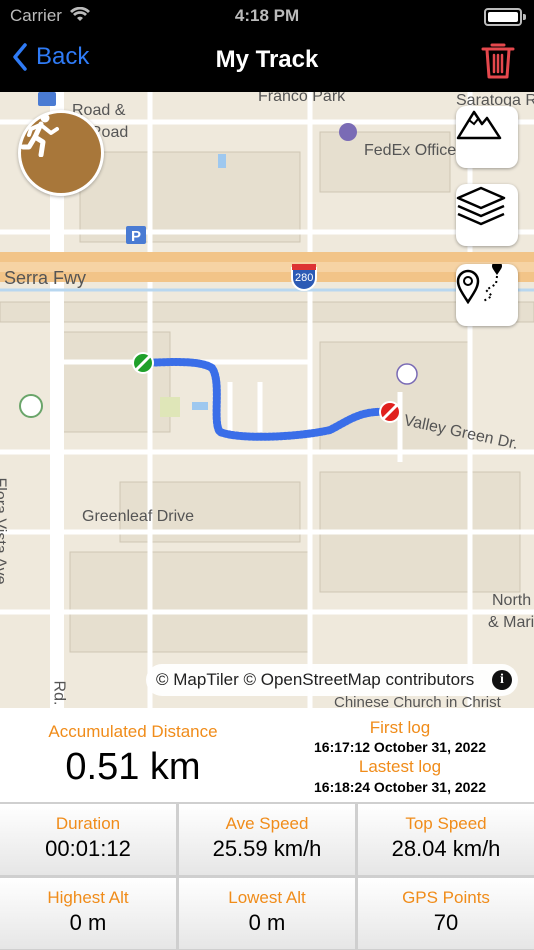  I want to click on duration-value: 00:01:12, so click(88, 848).